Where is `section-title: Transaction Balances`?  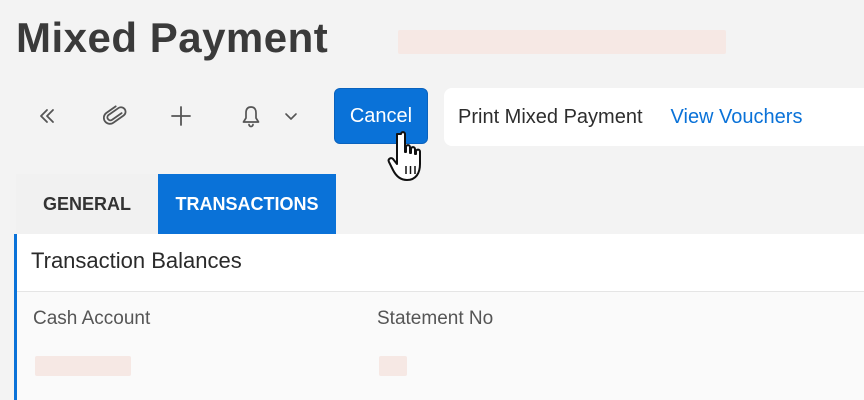
section-title: Transaction Balances is located at coordinates (136, 260).